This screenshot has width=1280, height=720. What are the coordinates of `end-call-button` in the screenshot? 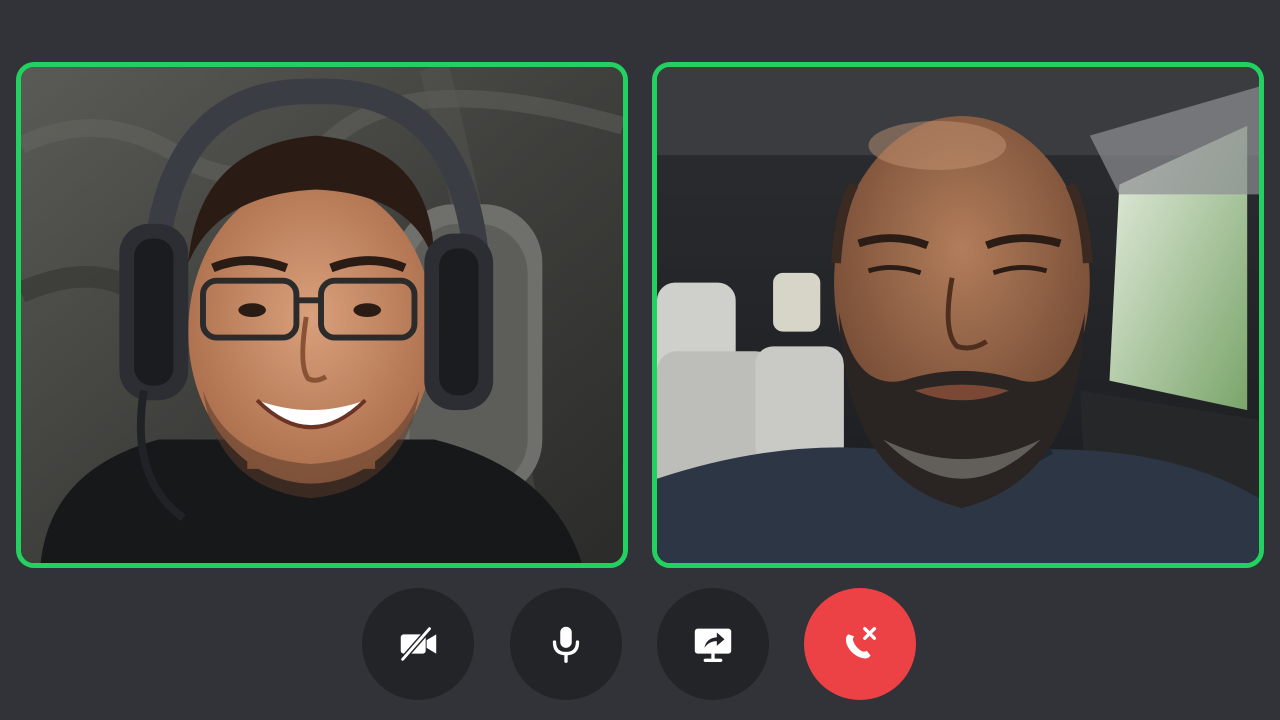 It's located at (860, 644).